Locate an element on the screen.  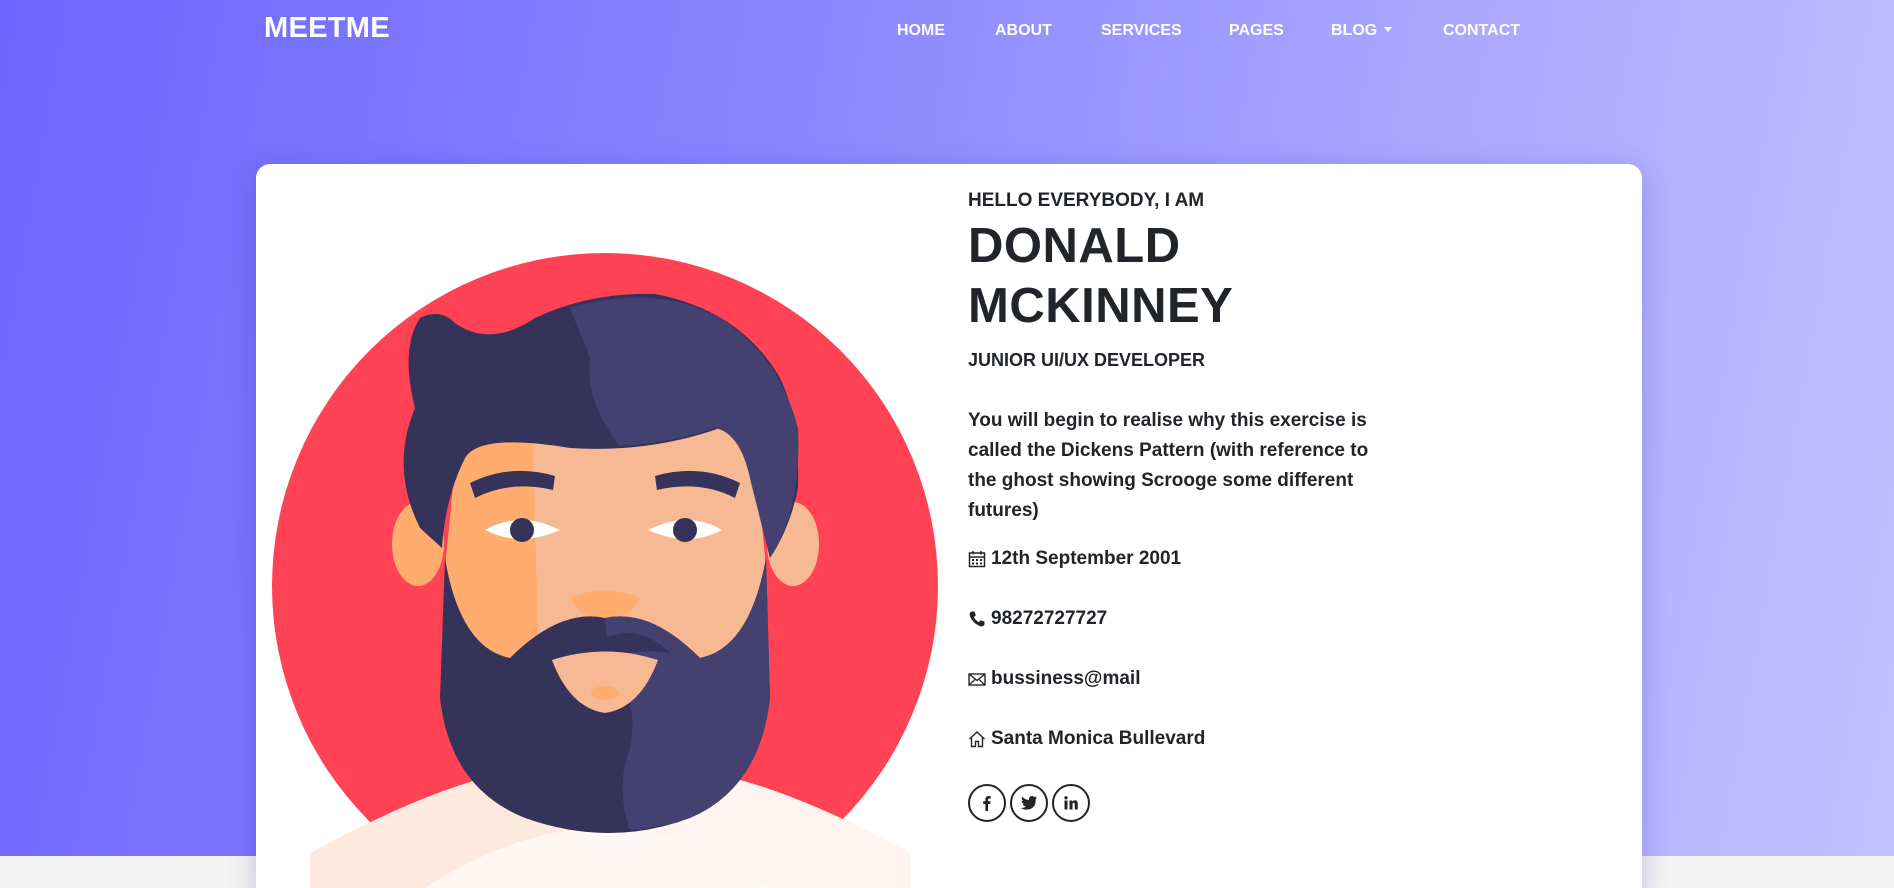
nav-services: SERVICES is located at coordinates (1141, 31).